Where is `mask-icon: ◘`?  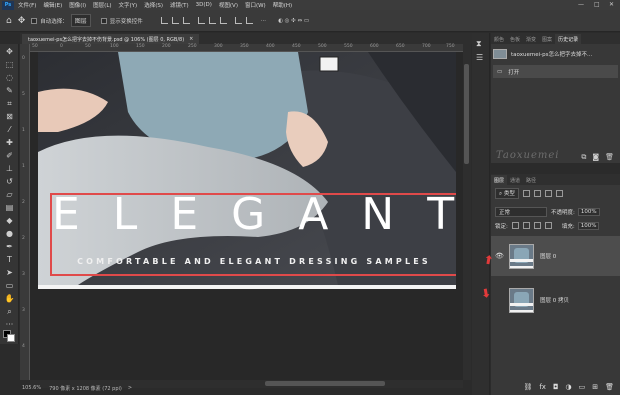 mask-icon: ◘ is located at coordinates (556, 387).